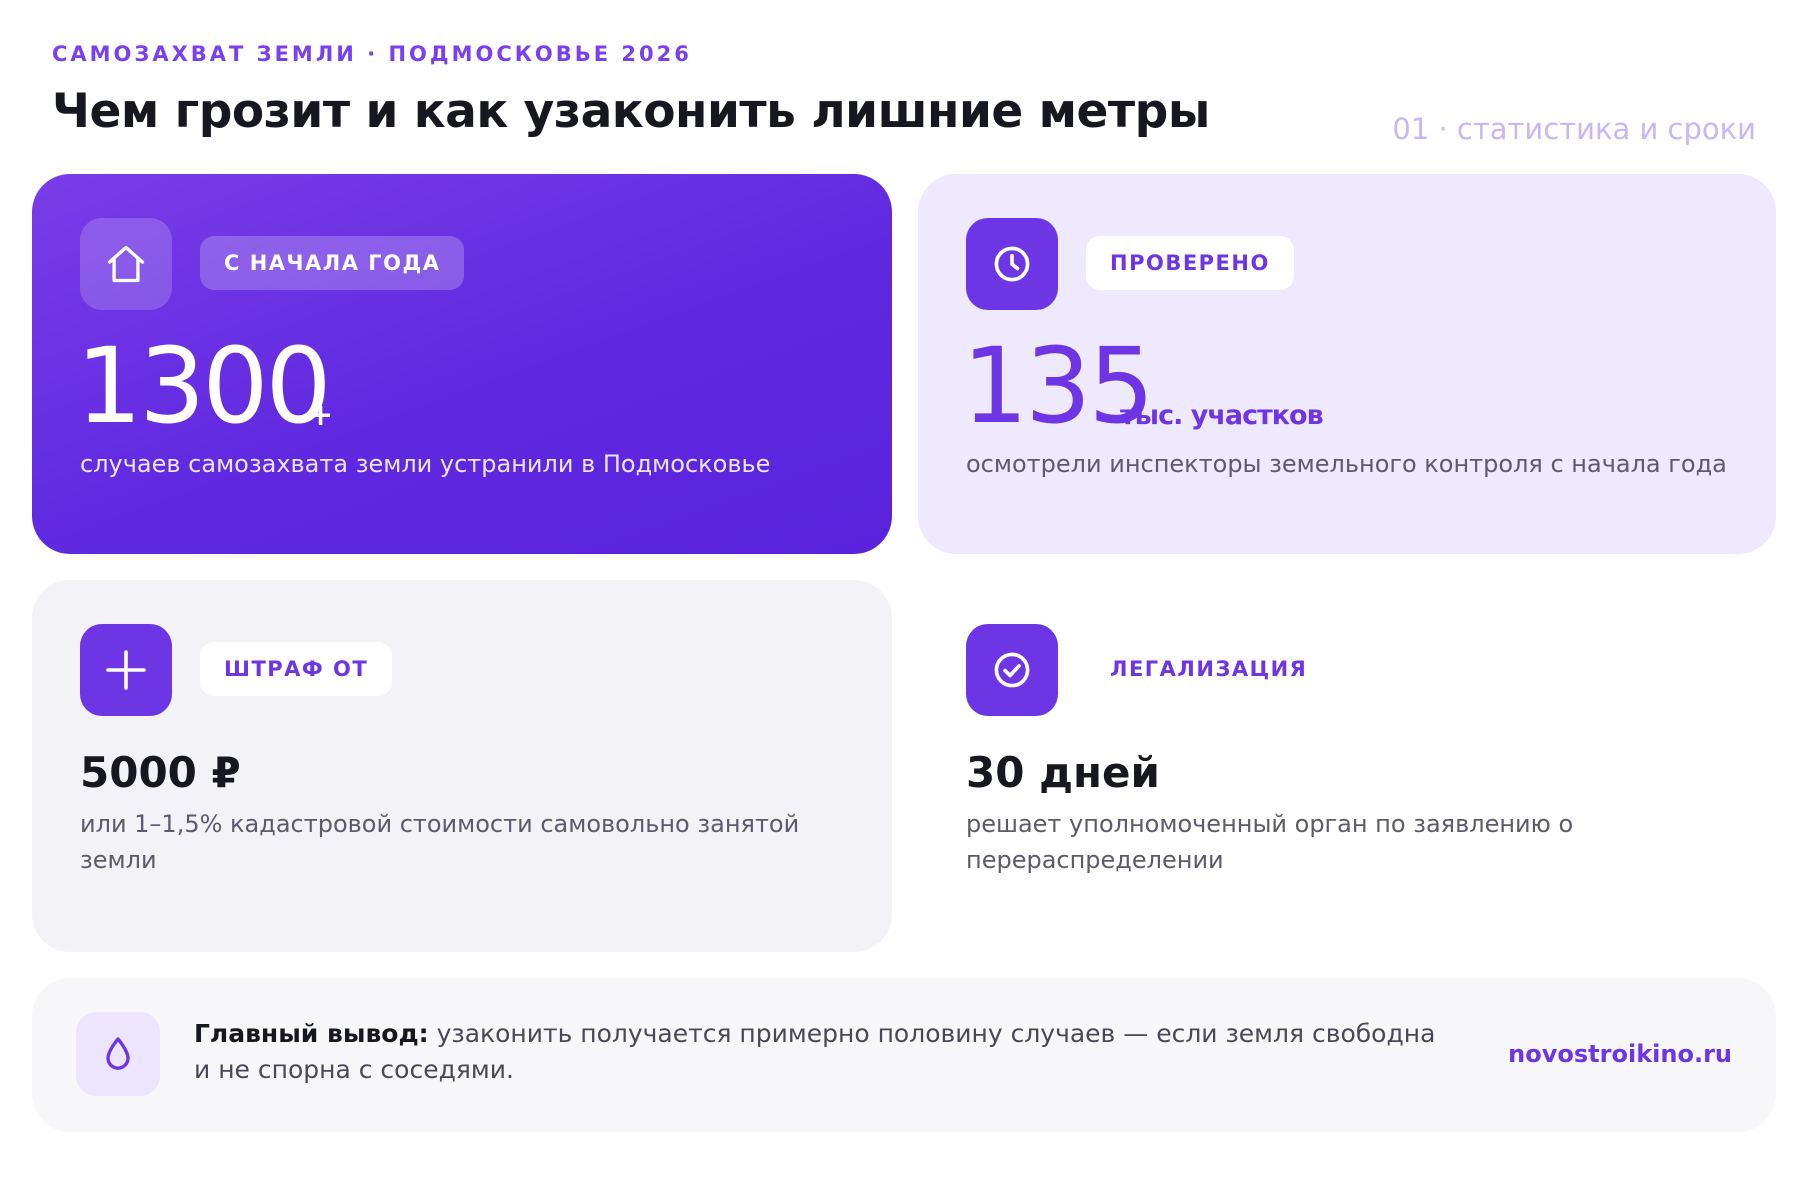 Image resolution: width=1800 pixels, height=1192 pixels. What do you see at coordinates (332, 263) in the screenshot?
I see `period-badge: С НАЧАЛА ГОДА` at bounding box center [332, 263].